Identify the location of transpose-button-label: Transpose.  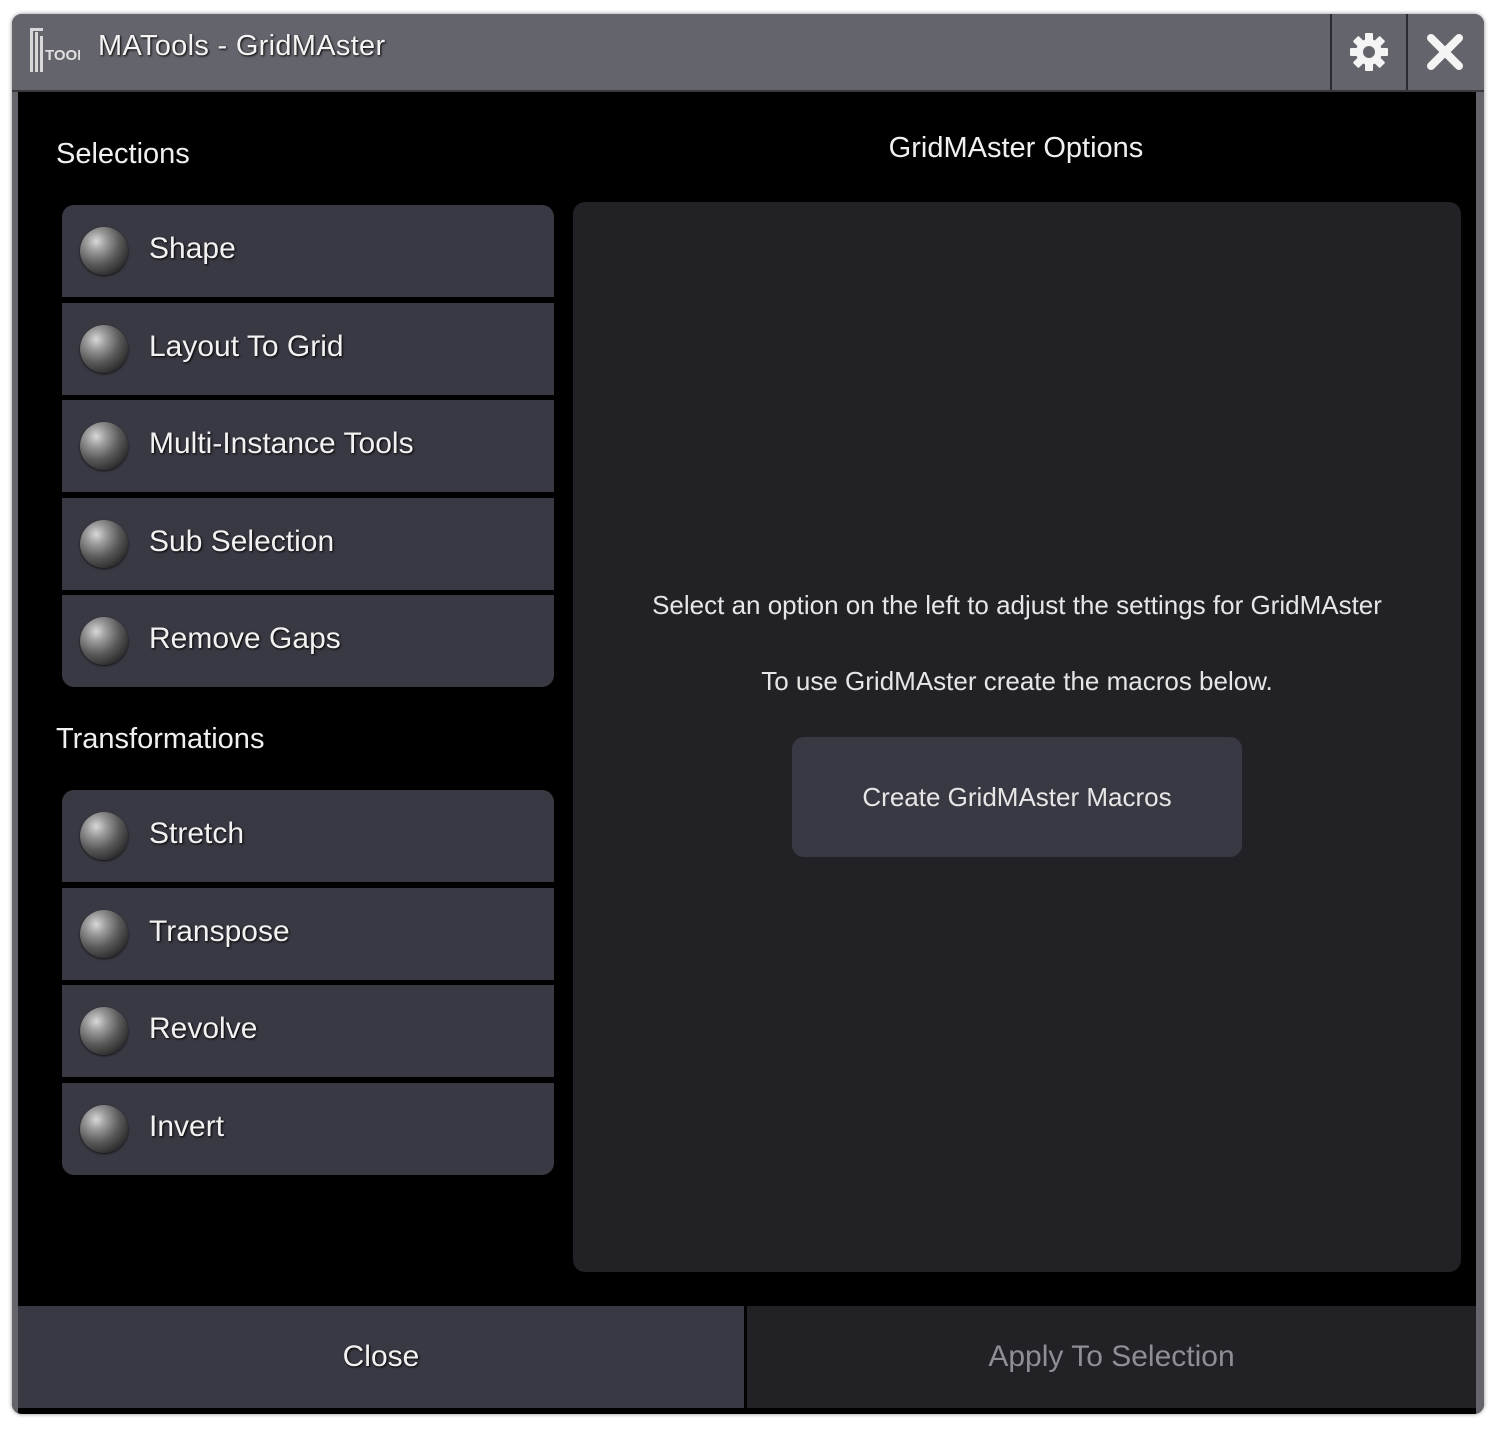
(219, 931).